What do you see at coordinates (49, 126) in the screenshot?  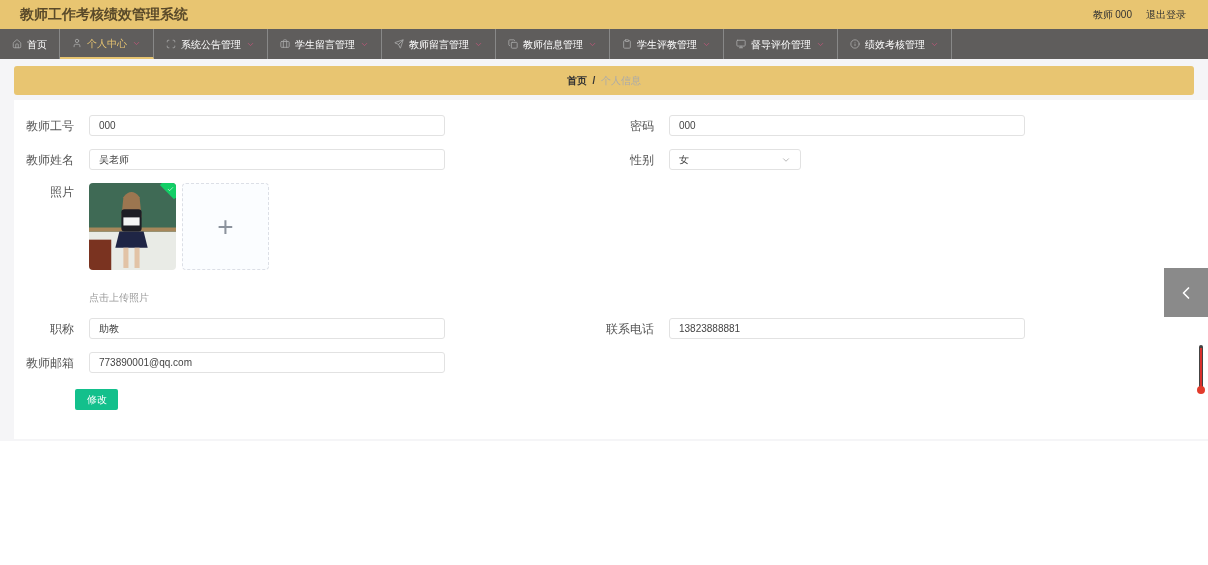 I see `field-label: 教师工号` at bounding box center [49, 126].